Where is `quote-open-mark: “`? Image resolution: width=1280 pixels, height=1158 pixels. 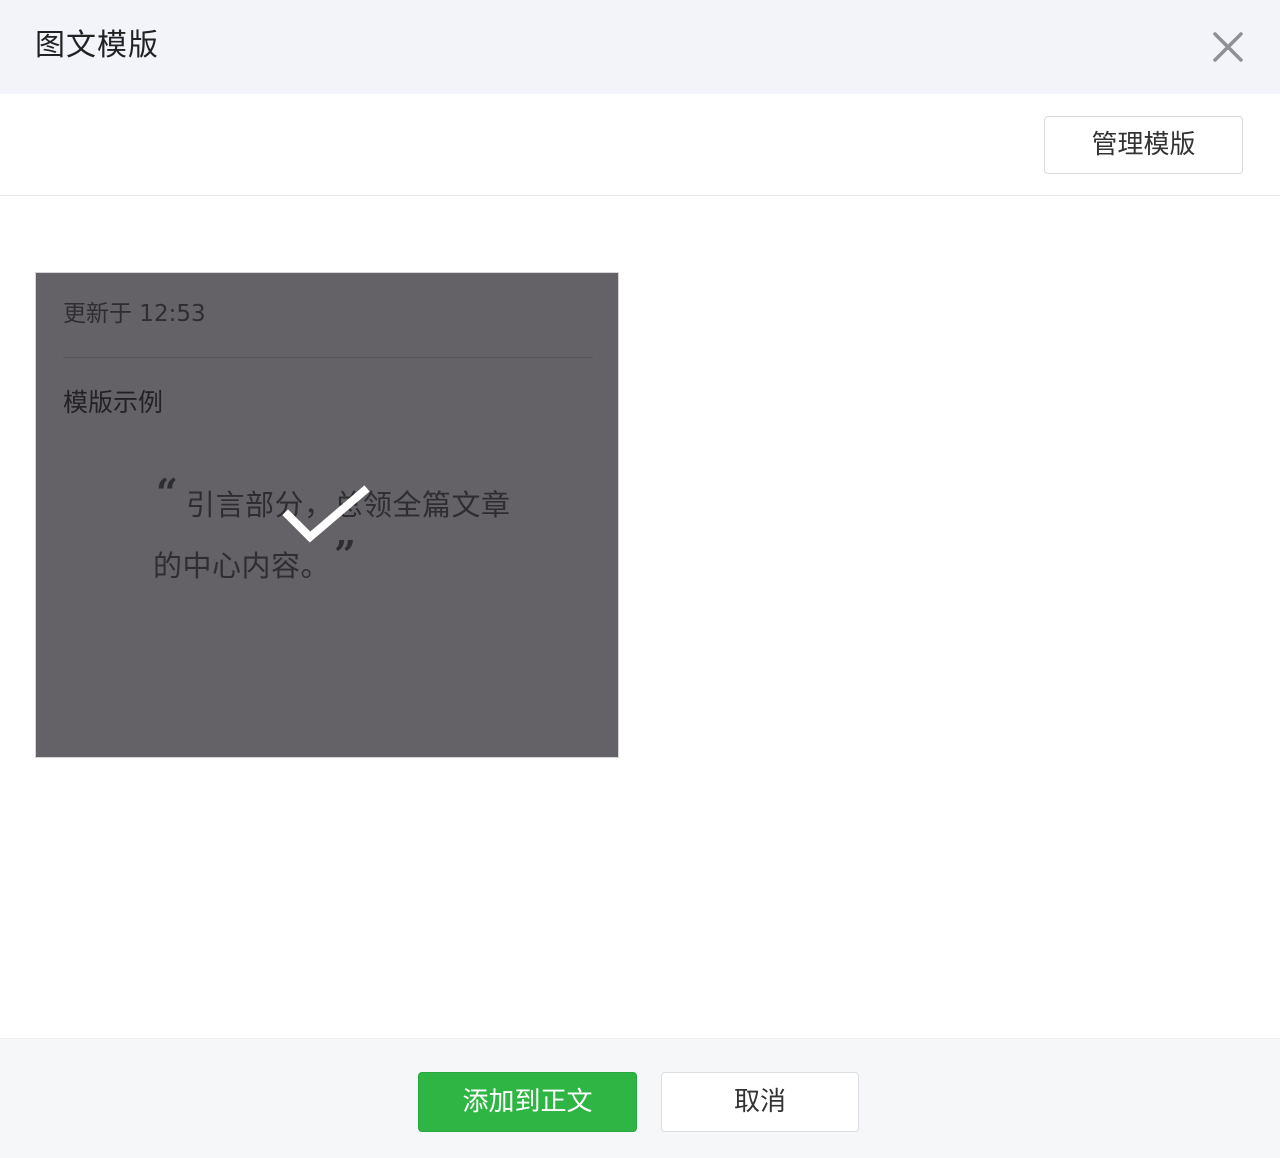 quote-open-mark: “ is located at coordinates (167, 492).